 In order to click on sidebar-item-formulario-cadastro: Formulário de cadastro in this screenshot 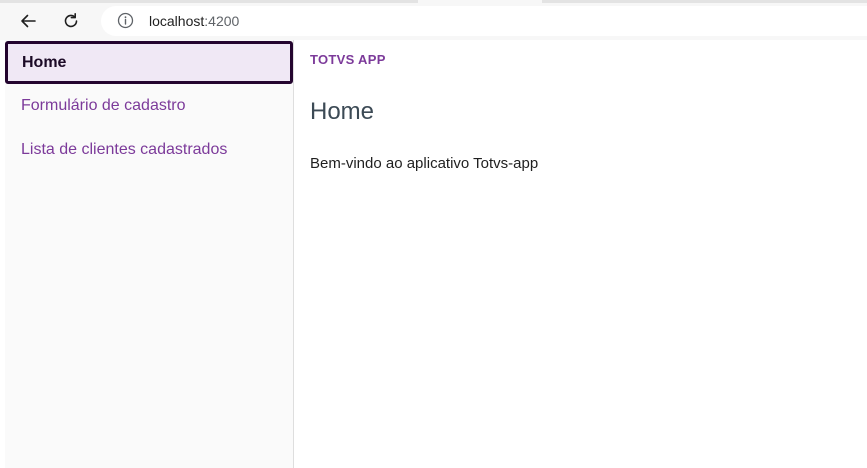, I will do `click(149, 106)`.